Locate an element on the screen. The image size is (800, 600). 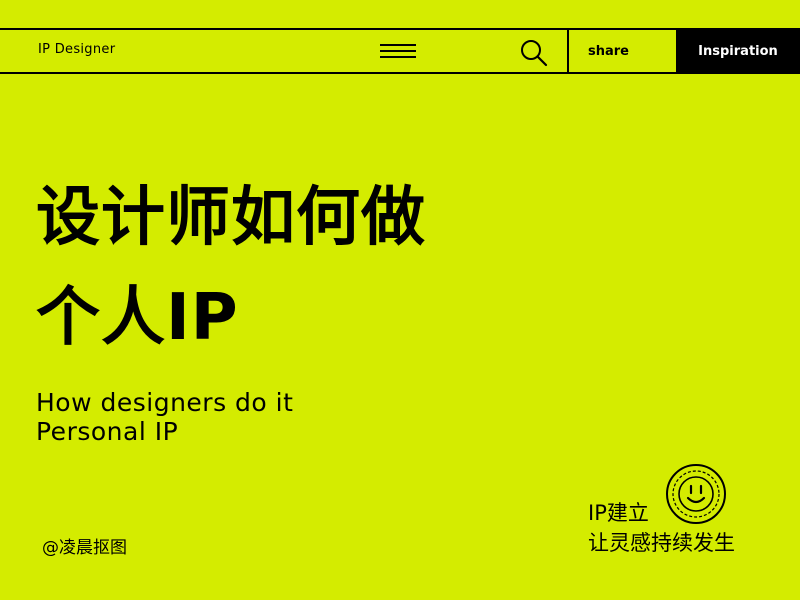
menu-icon is located at coordinates (398, 51).